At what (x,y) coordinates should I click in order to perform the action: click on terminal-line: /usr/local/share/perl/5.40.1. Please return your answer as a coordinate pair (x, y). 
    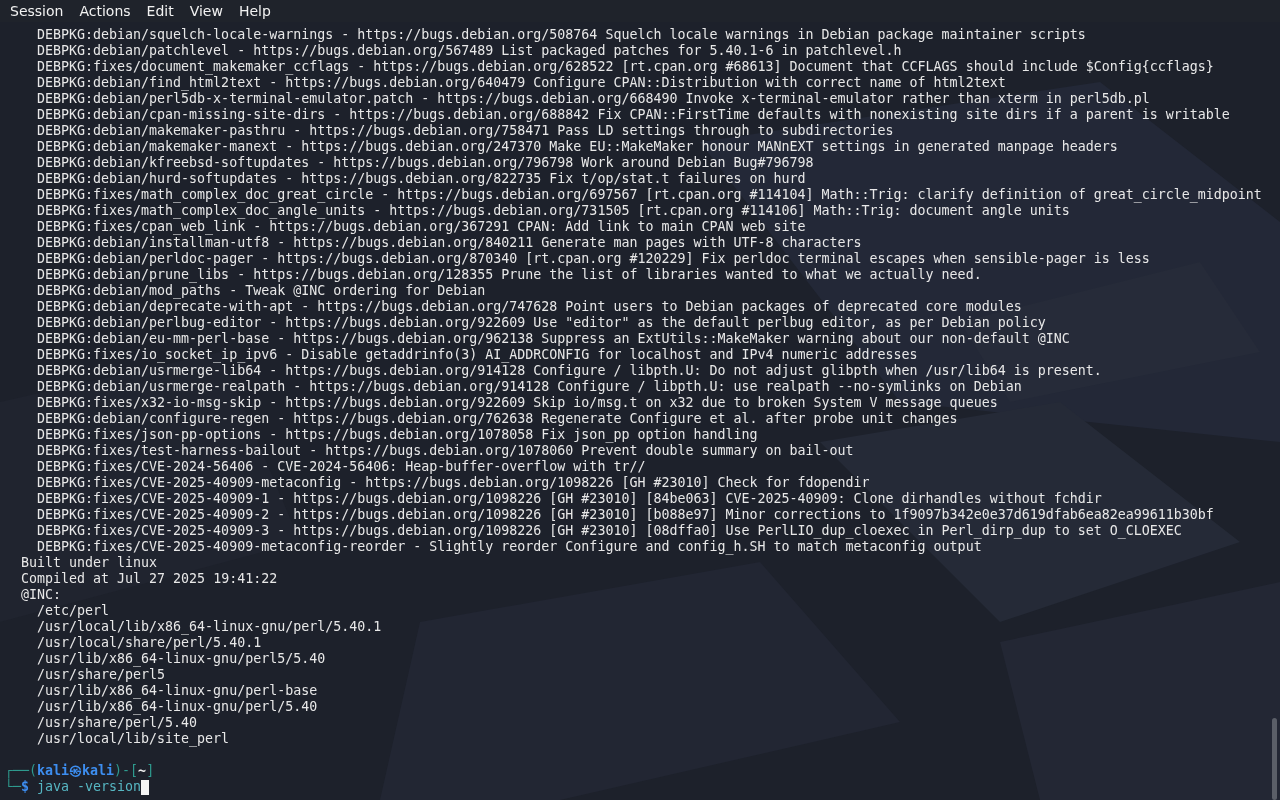
    Looking at the image, I should click on (149, 643).